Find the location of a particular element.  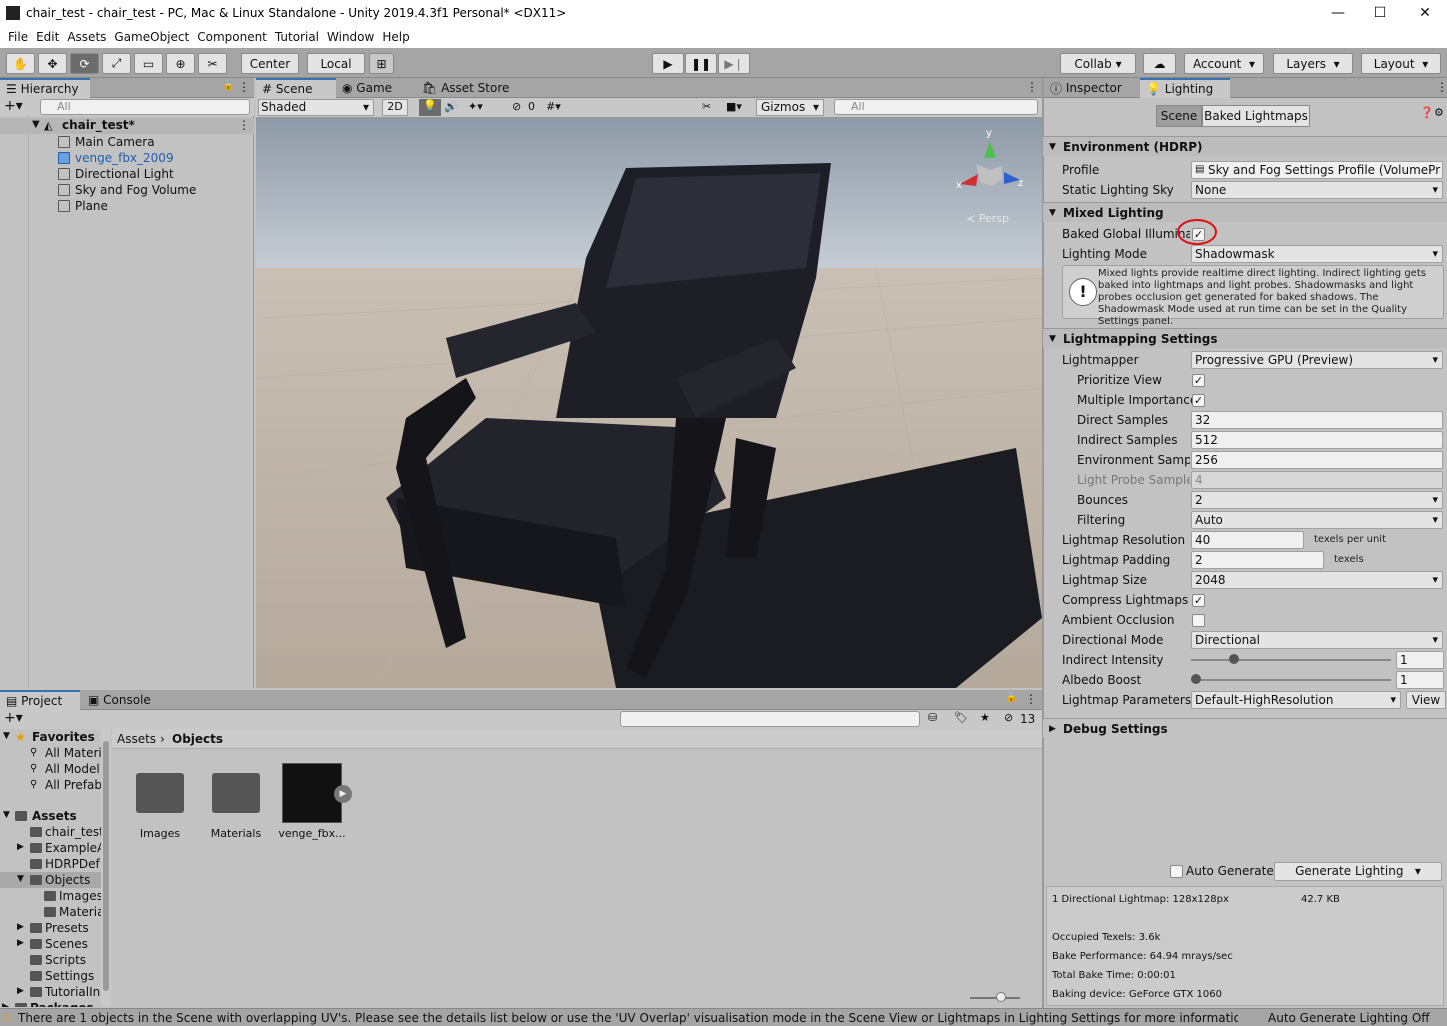

filter-type-icon: ⛁ is located at coordinates (932, 717).